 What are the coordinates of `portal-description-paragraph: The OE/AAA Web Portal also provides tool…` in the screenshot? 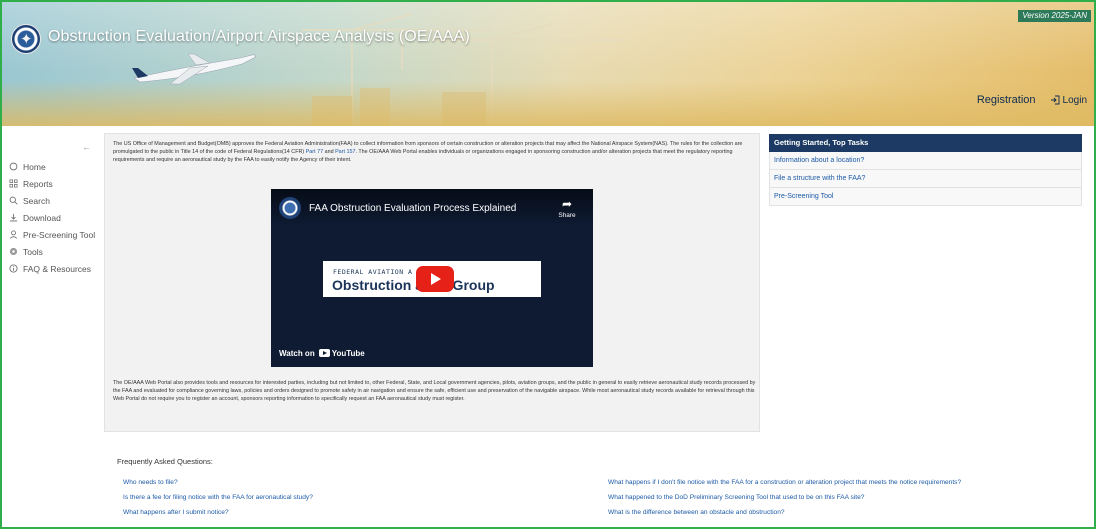 It's located at (434, 391).